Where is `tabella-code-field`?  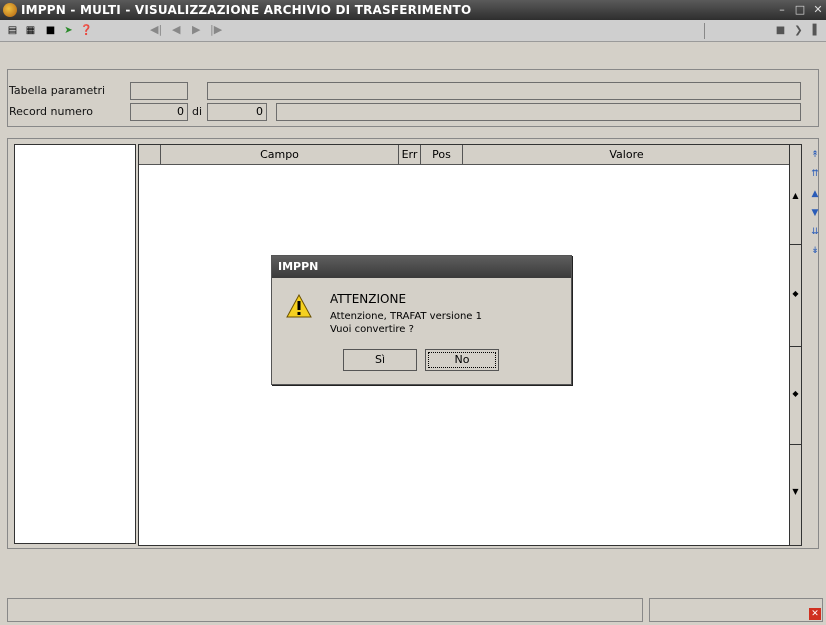
tabella-code-field is located at coordinates (159, 91).